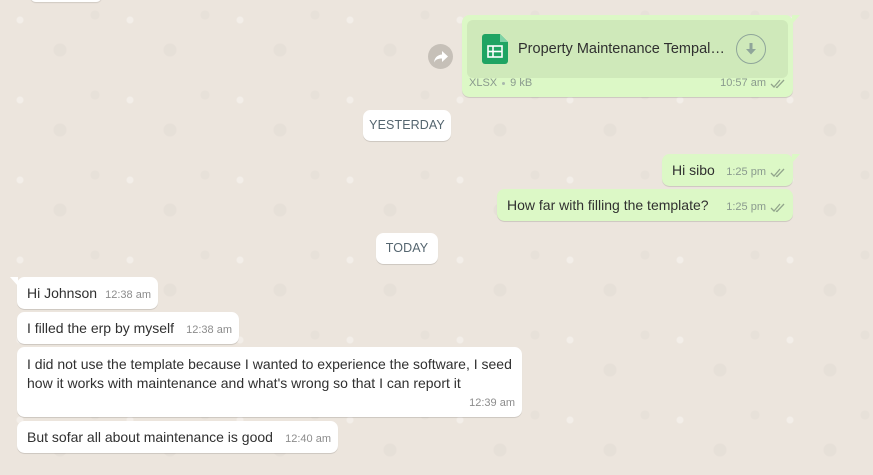  I want to click on message-time: 12:39 am, so click(492, 403).